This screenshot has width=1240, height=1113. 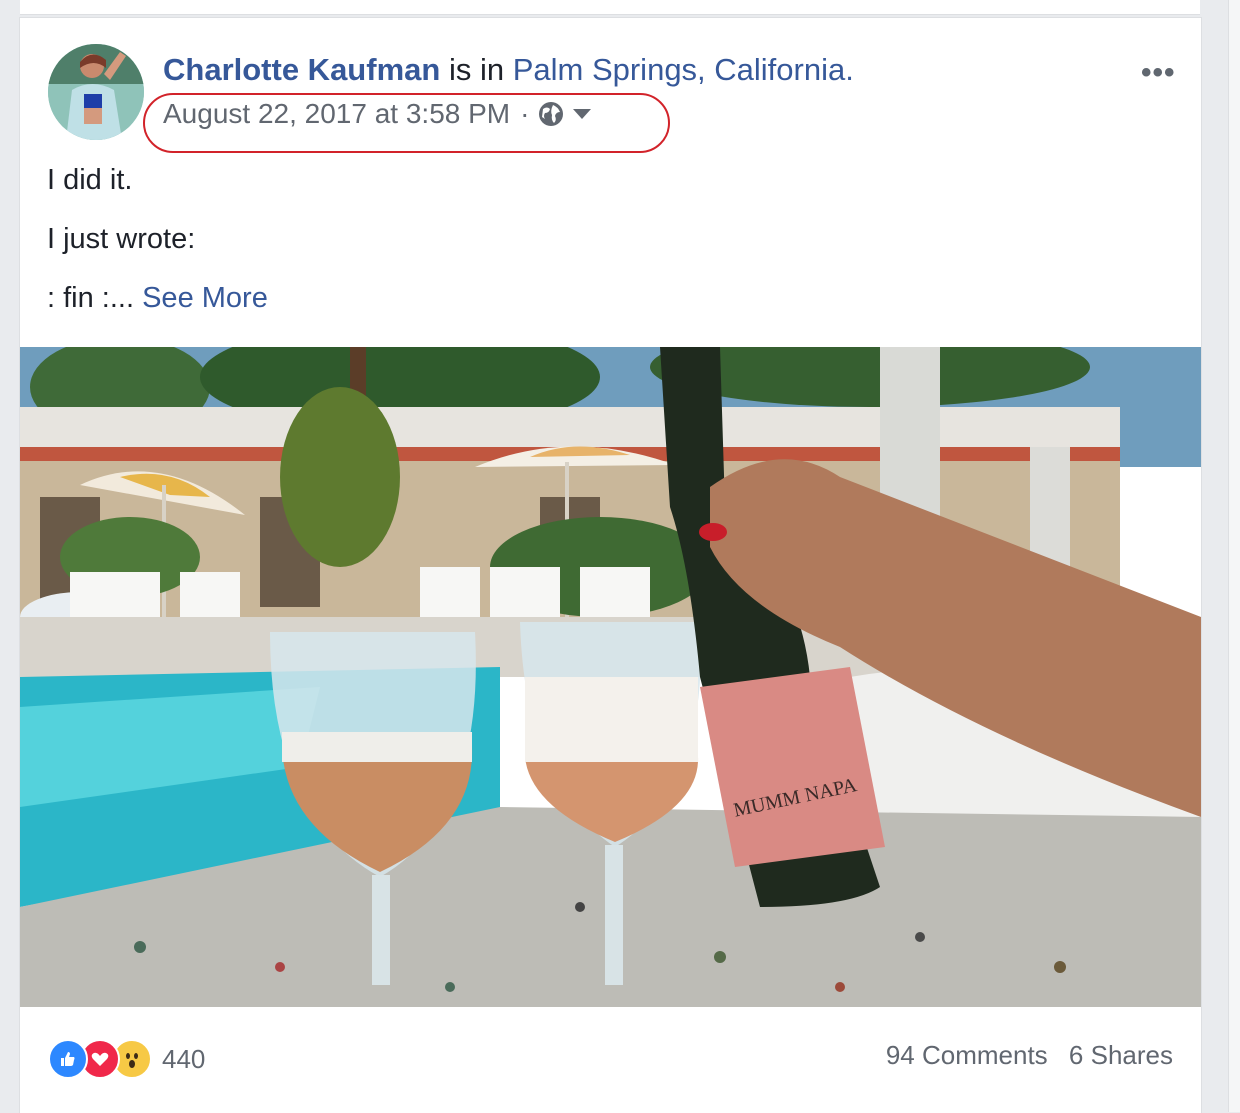 What do you see at coordinates (967, 1055) in the screenshot?
I see `comments-count-link: 94 Comments` at bounding box center [967, 1055].